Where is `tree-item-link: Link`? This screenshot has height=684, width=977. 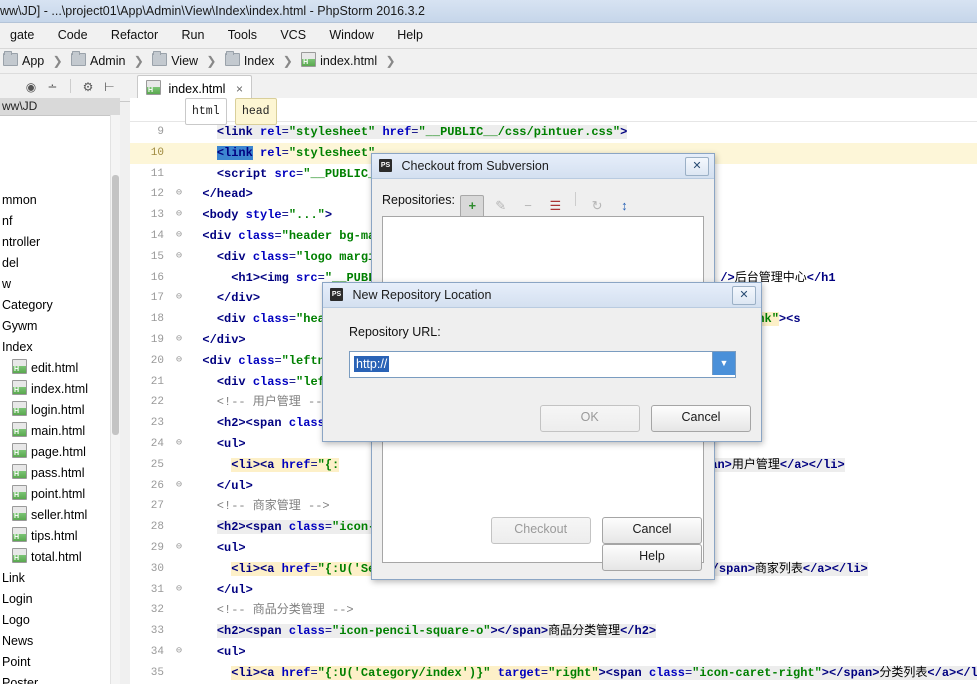 tree-item-link: Link is located at coordinates (60, 578).